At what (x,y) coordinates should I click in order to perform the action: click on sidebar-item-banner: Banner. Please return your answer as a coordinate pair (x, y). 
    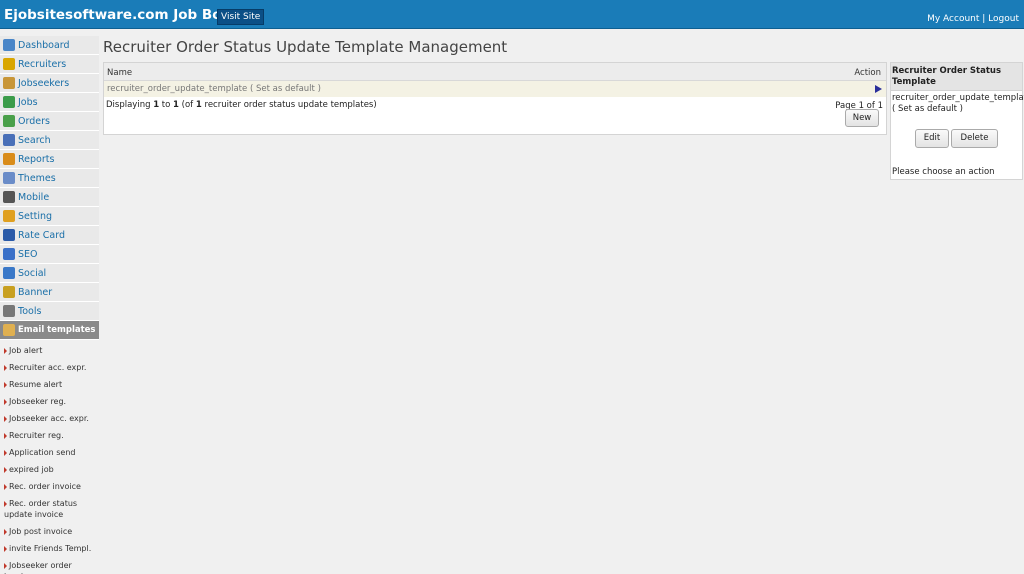
    Looking at the image, I should click on (49, 292).